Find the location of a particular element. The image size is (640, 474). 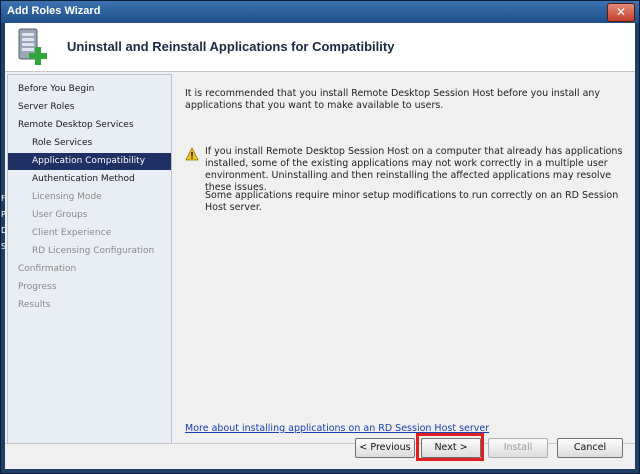

nav-item-confirmation: Confirmation is located at coordinates (47, 269).